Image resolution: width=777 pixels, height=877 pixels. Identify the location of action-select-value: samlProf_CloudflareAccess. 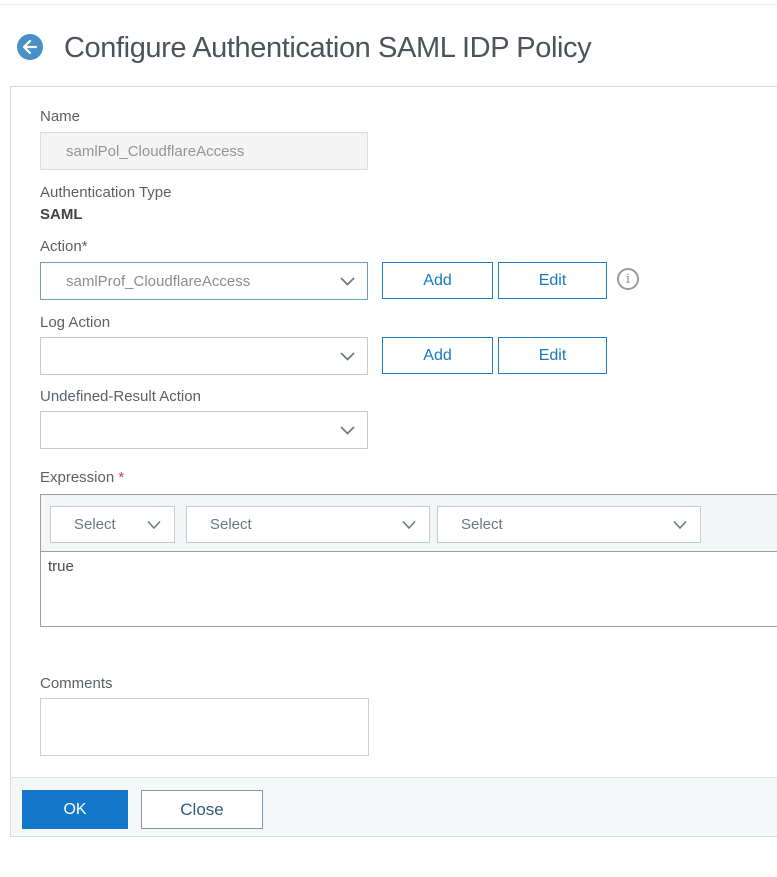
(158, 281).